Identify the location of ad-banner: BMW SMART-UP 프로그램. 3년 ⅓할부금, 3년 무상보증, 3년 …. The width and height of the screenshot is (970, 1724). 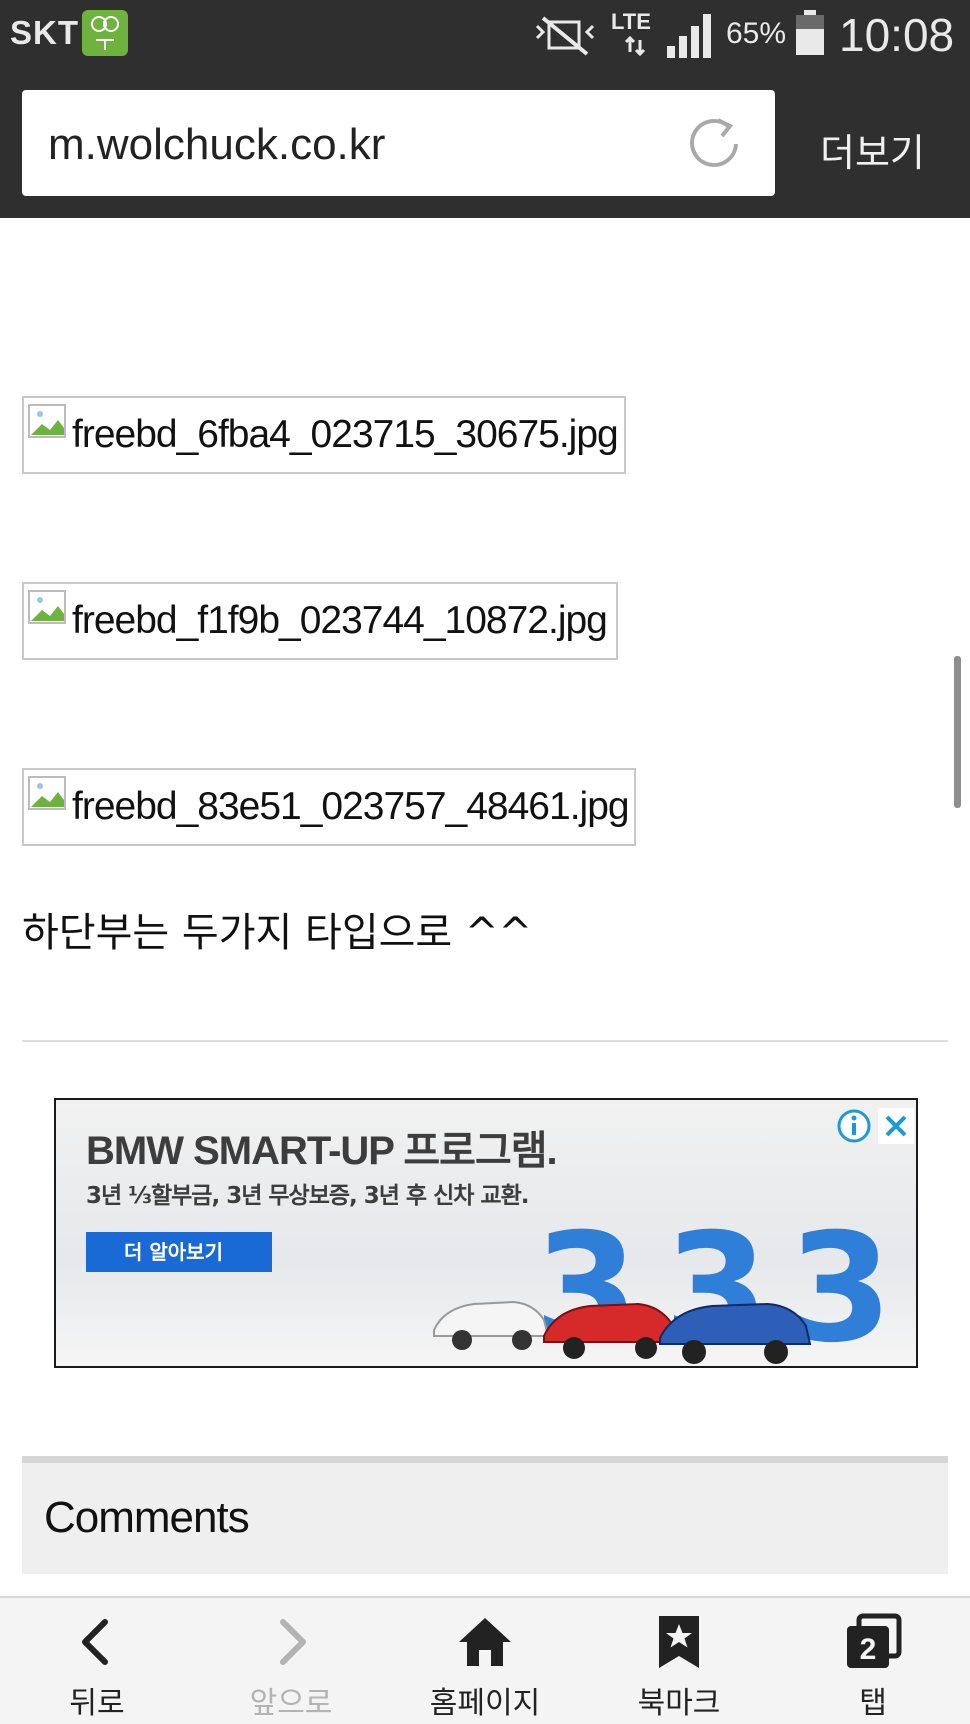
(486, 1233).